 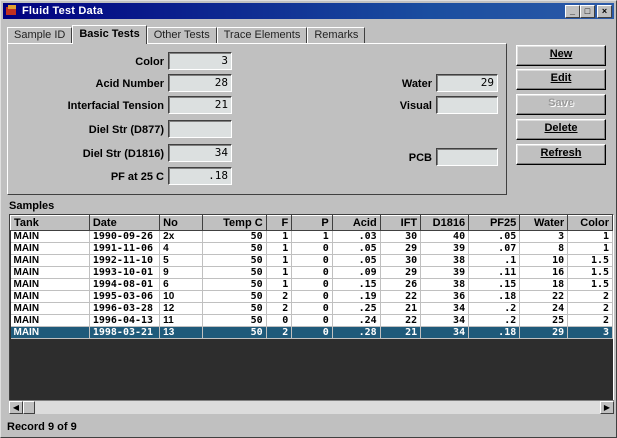 What do you see at coordinates (40, 35) in the screenshot?
I see `tab-sample-id: Sample ID` at bounding box center [40, 35].